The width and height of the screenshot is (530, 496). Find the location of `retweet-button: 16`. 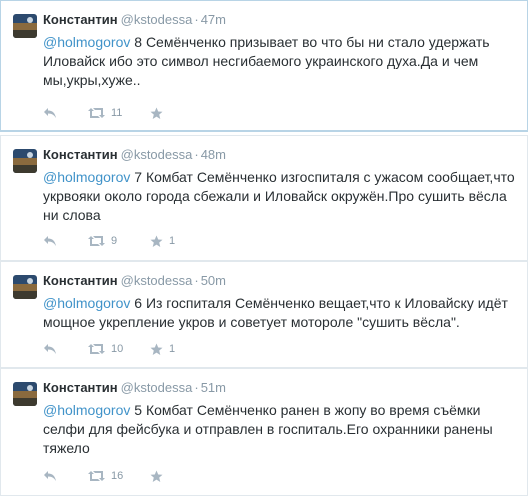

retweet-button: 16 is located at coordinates (105, 476).